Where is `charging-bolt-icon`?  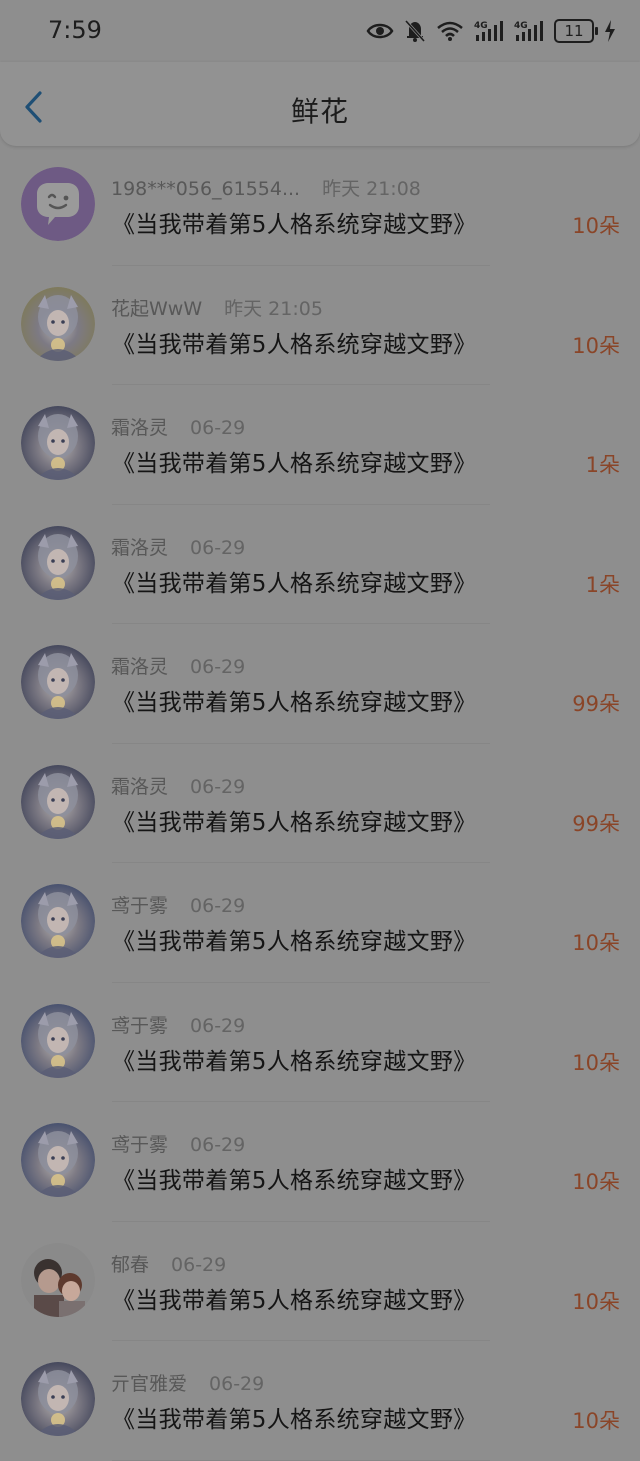 charging-bolt-icon is located at coordinates (610, 31).